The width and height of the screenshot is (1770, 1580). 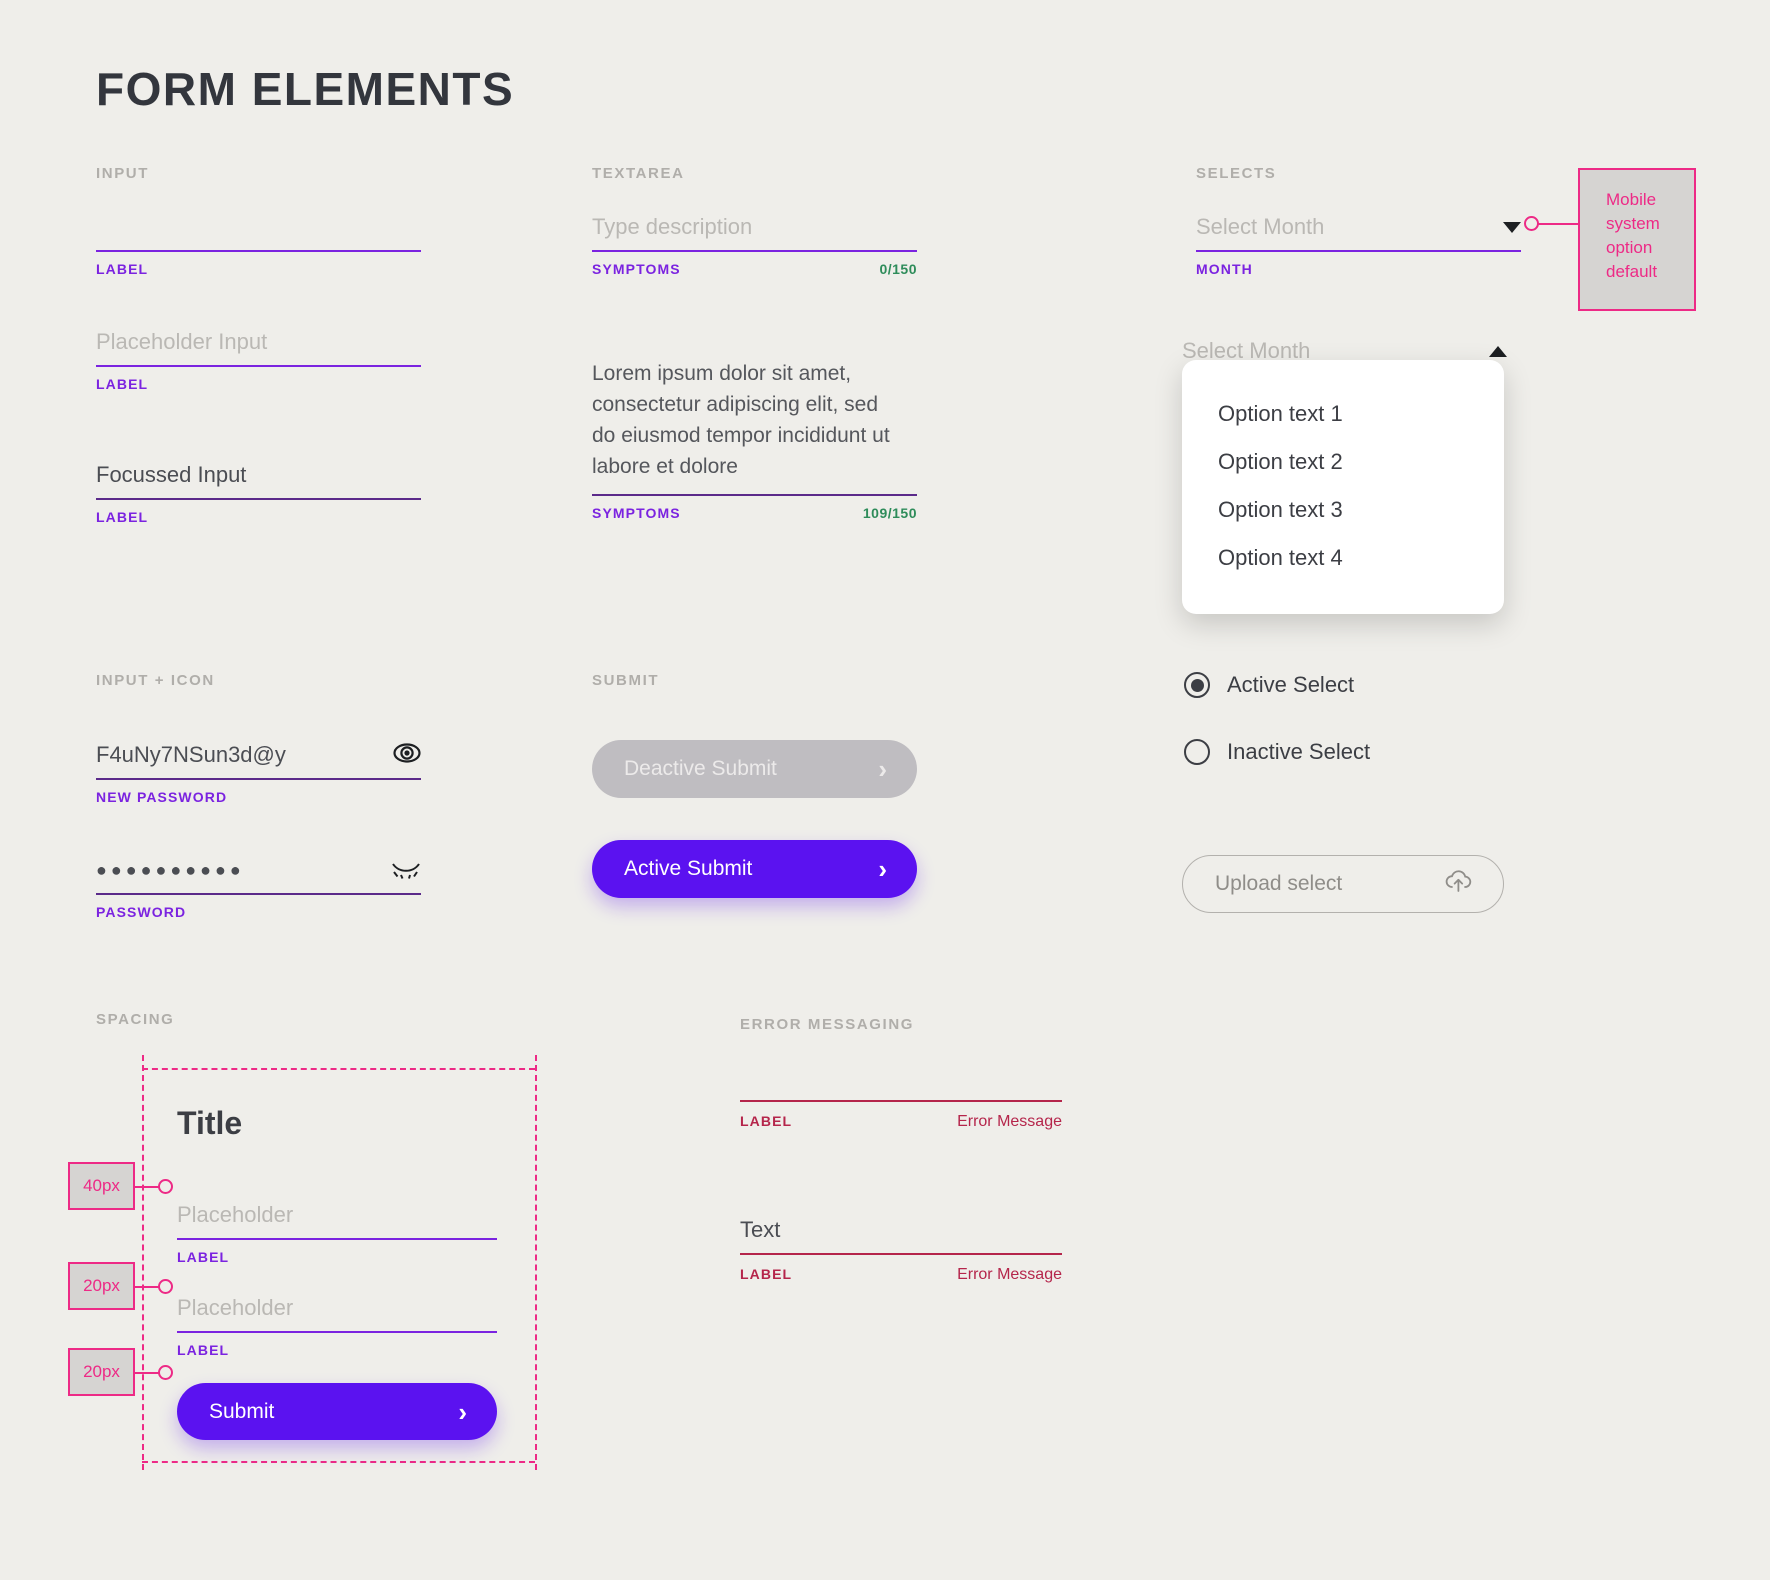 I want to click on new-password-label: NEW PASSWORD, so click(x=162, y=797).